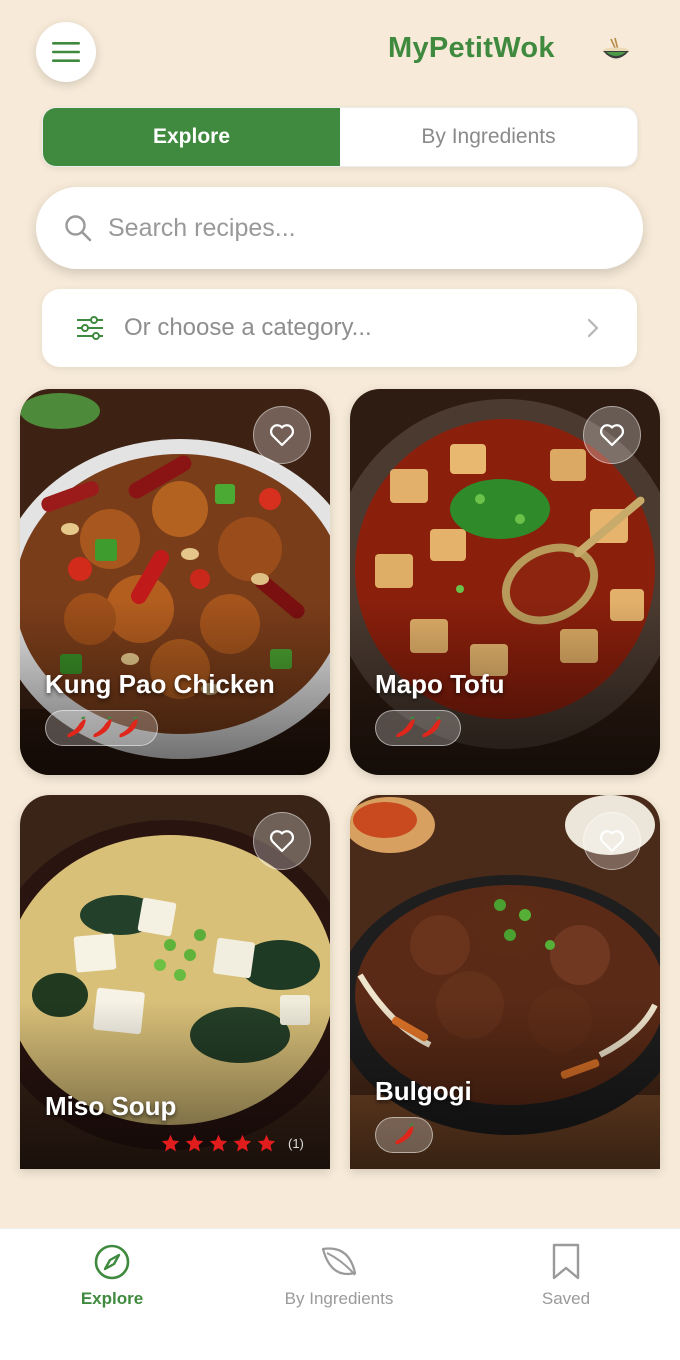  What do you see at coordinates (339, 1261) in the screenshot?
I see `leaf-icon` at bounding box center [339, 1261].